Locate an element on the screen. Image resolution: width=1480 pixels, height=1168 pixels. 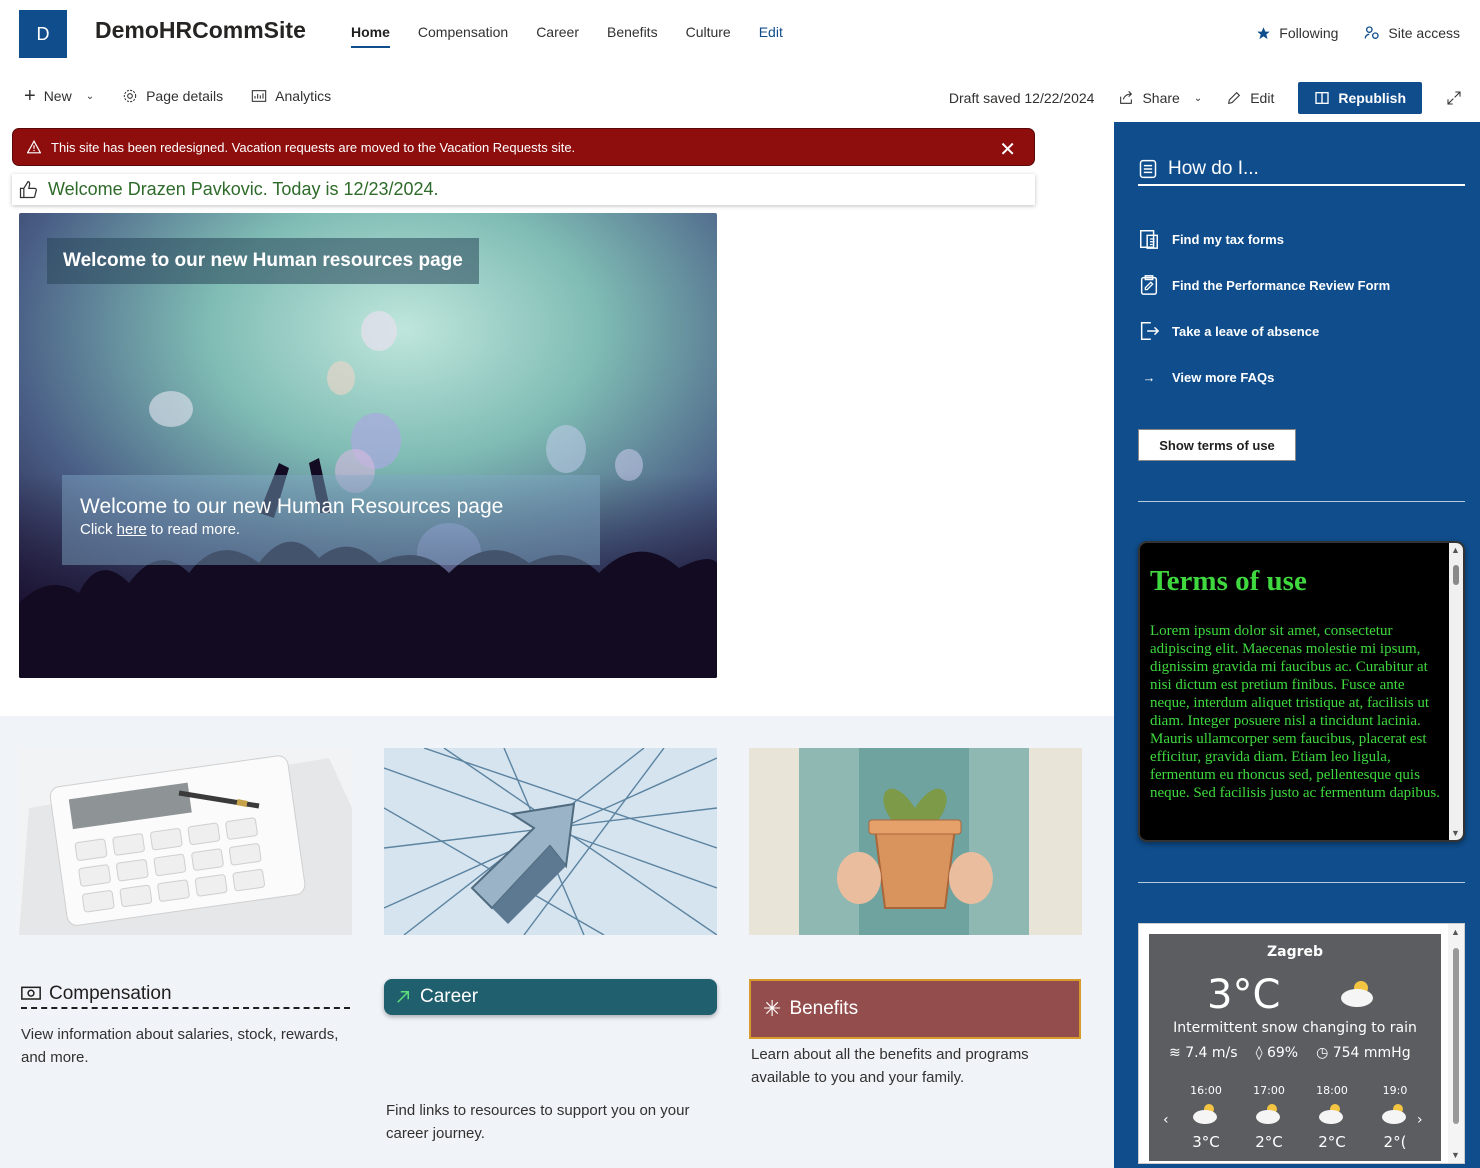
close-icon: ✕ is located at coordinates (1007, 149).